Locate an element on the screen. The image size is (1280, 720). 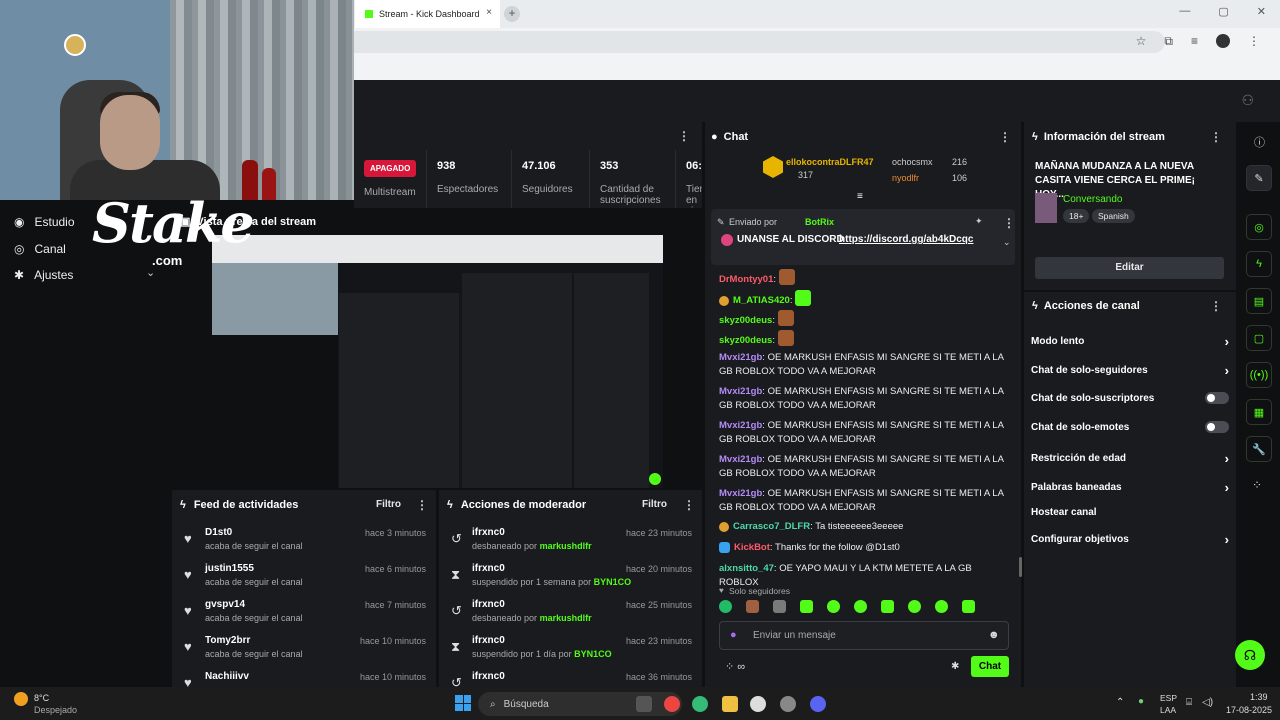
target-icon: ◎ is located at coordinates (1259, 227).